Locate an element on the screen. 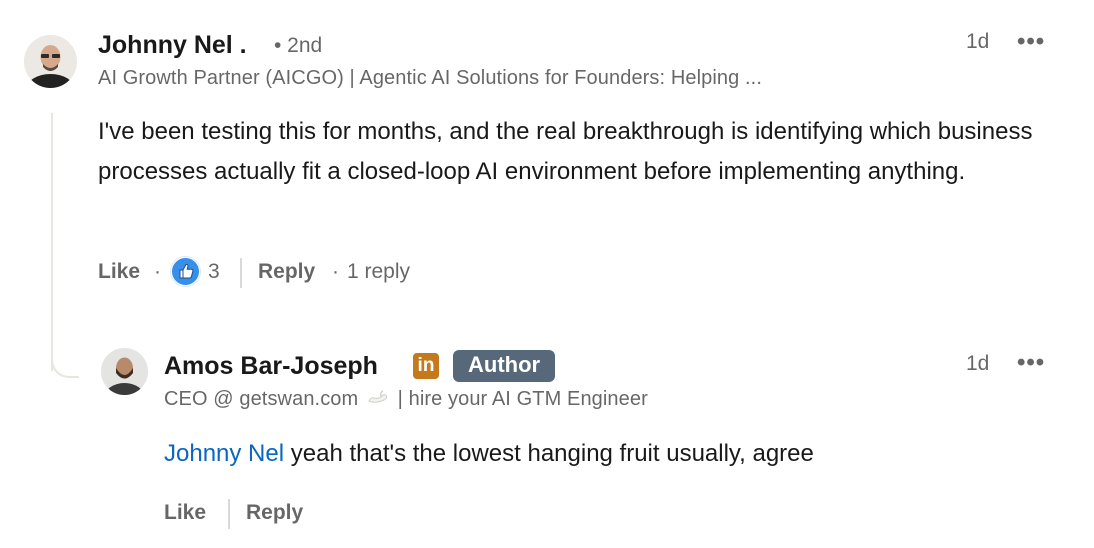 The width and height of the screenshot is (1094, 548). avatar-johnny is located at coordinates (50, 61).